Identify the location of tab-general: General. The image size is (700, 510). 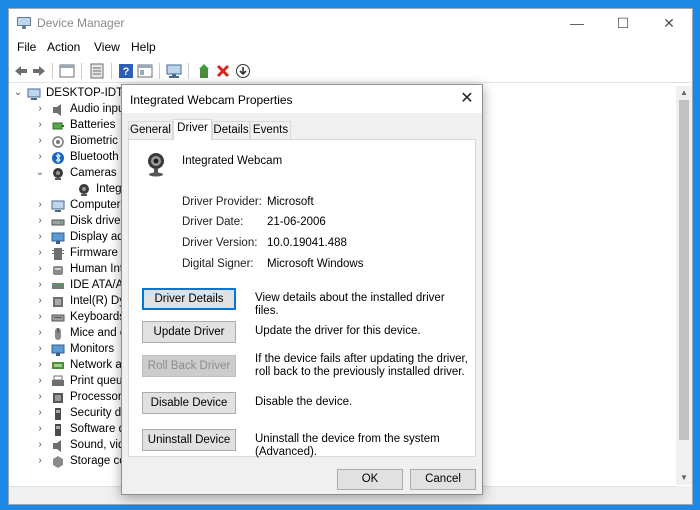
(150, 130).